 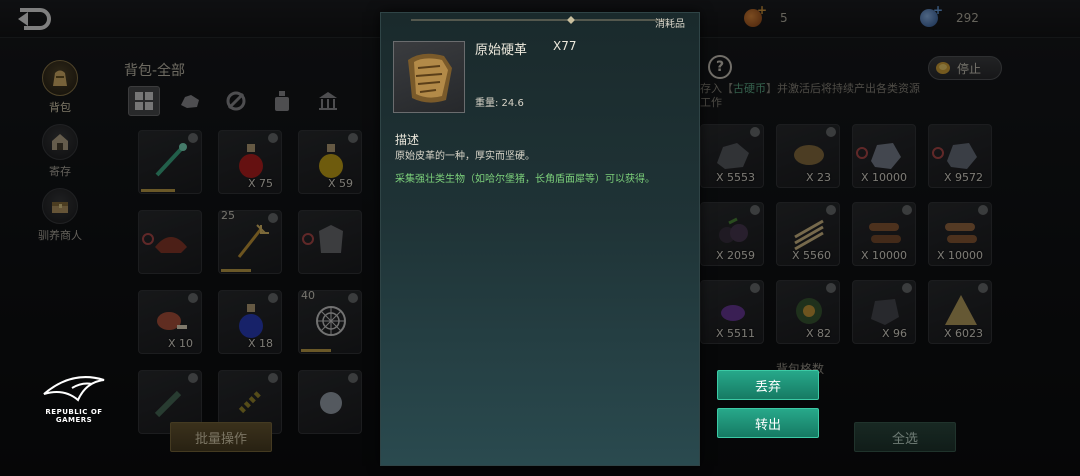 I want to click on blue-potion-icon, so click(x=251, y=321).